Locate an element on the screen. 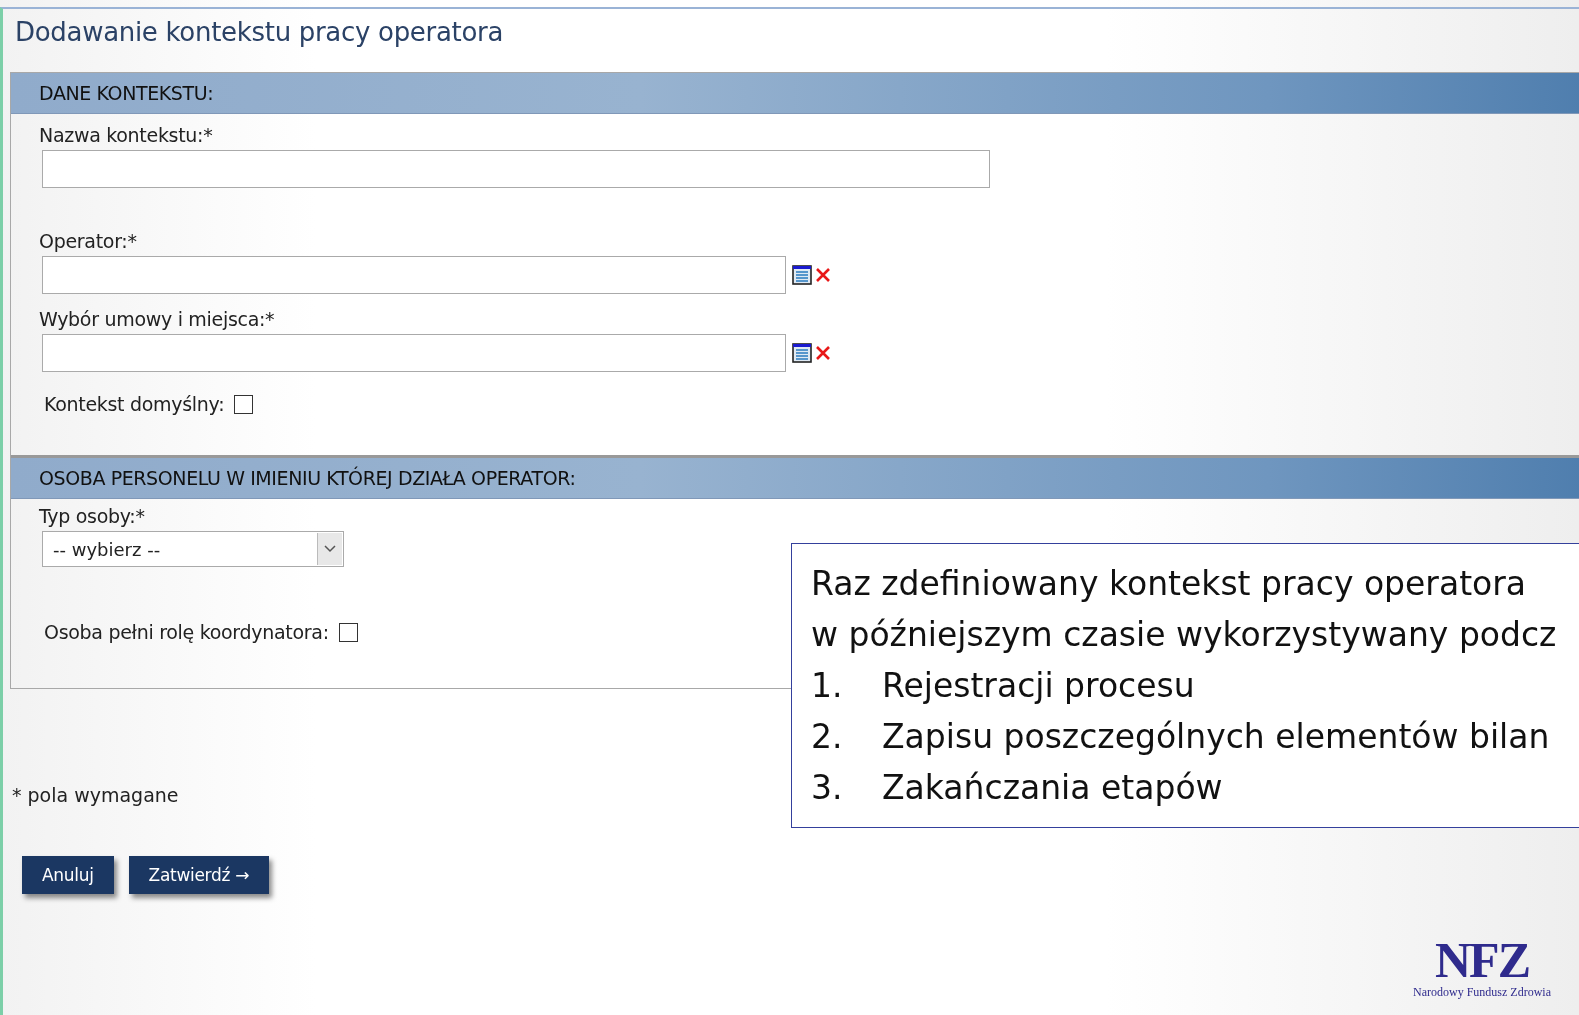 The height and width of the screenshot is (1015, 1579). field-label: Wybór umowy i miejsca:* is located at coordinates (157, 320).